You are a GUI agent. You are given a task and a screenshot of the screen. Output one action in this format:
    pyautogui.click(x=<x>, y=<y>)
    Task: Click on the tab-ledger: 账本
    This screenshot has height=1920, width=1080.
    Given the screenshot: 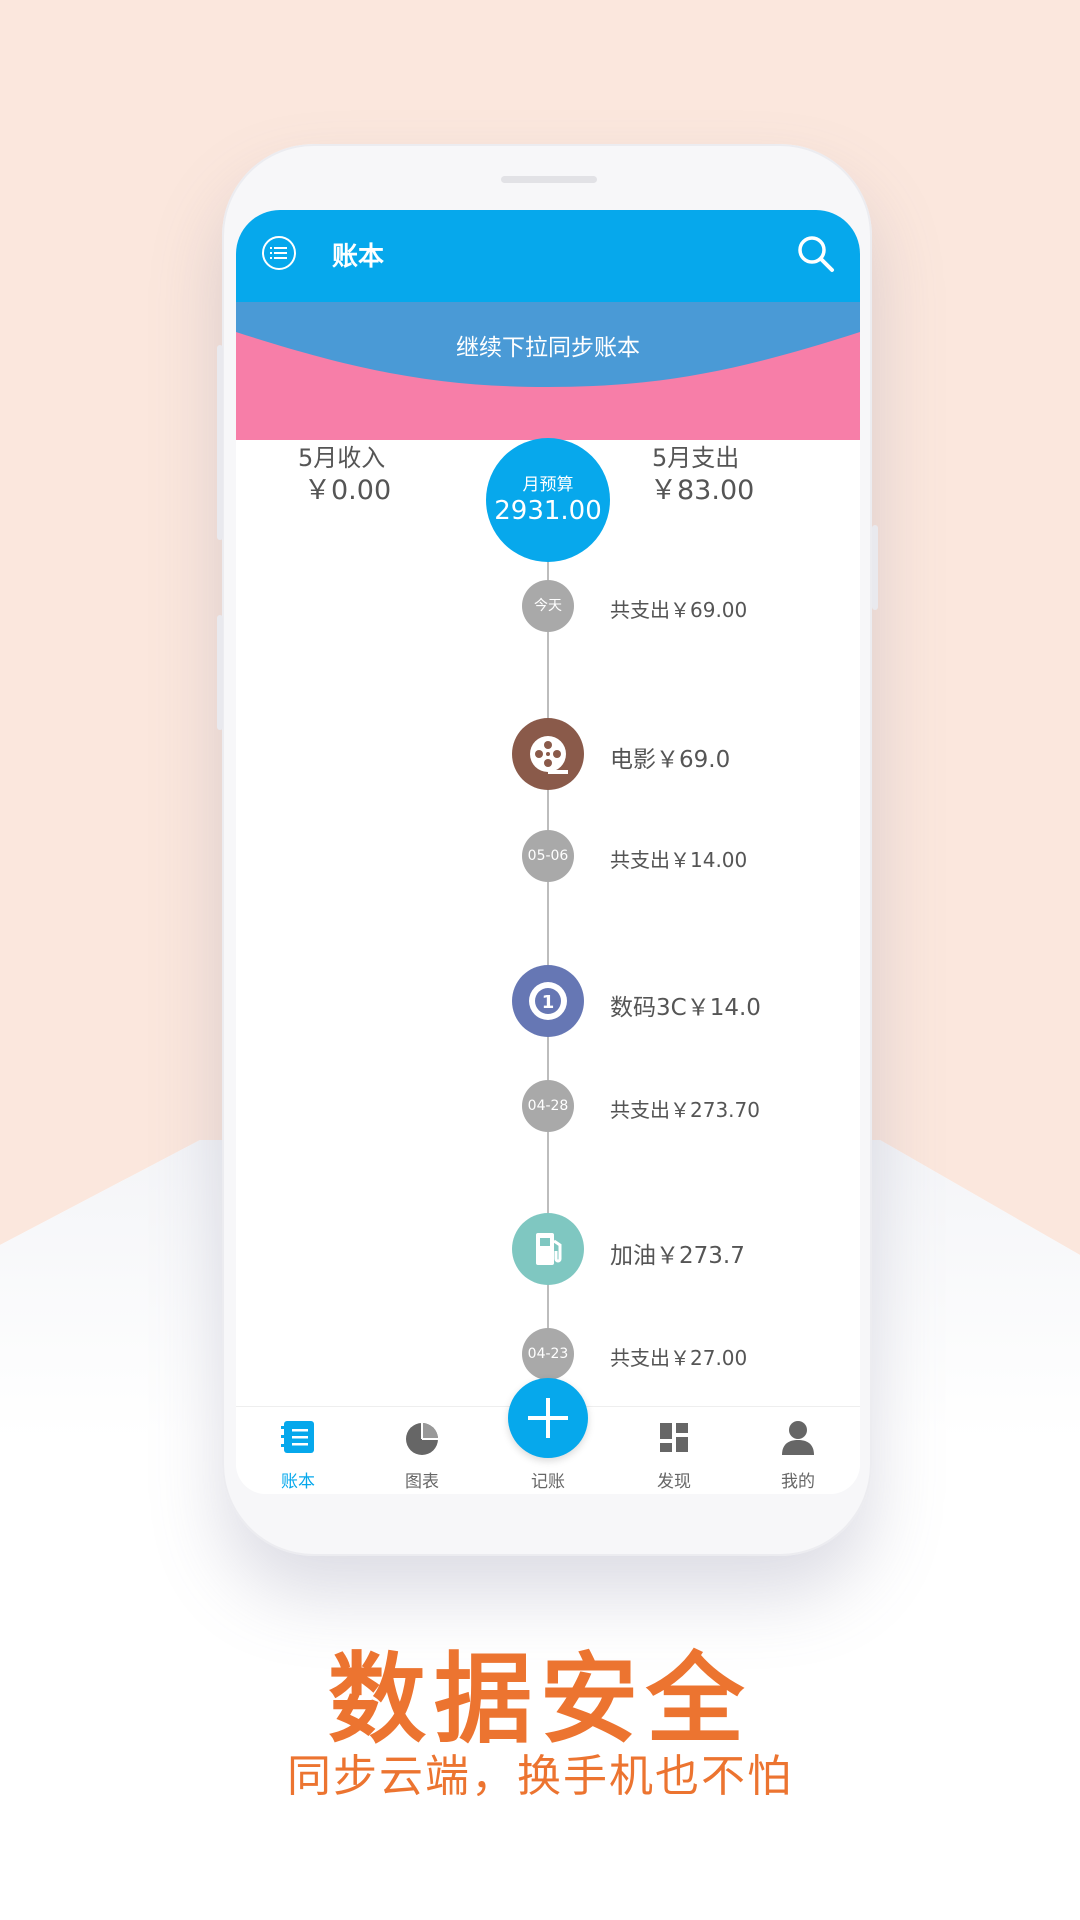 What is the action you would take?
    pyautogui.click(x=298, y=1450)
    